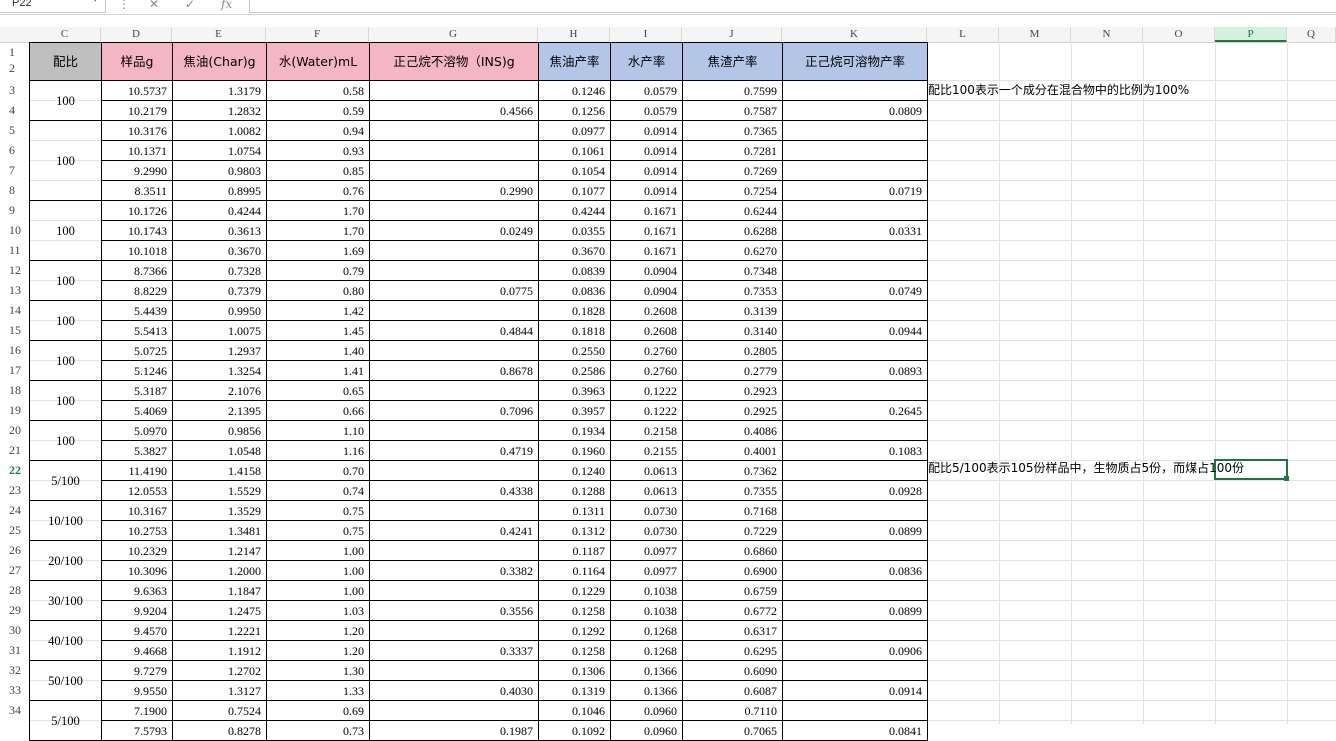 This screenshot has height=741, width=1336. What do you see at coordinates (855, 230) in the screenshot?
I see `data-cell-sy: 0.0331` at bounding box center [855, 230].